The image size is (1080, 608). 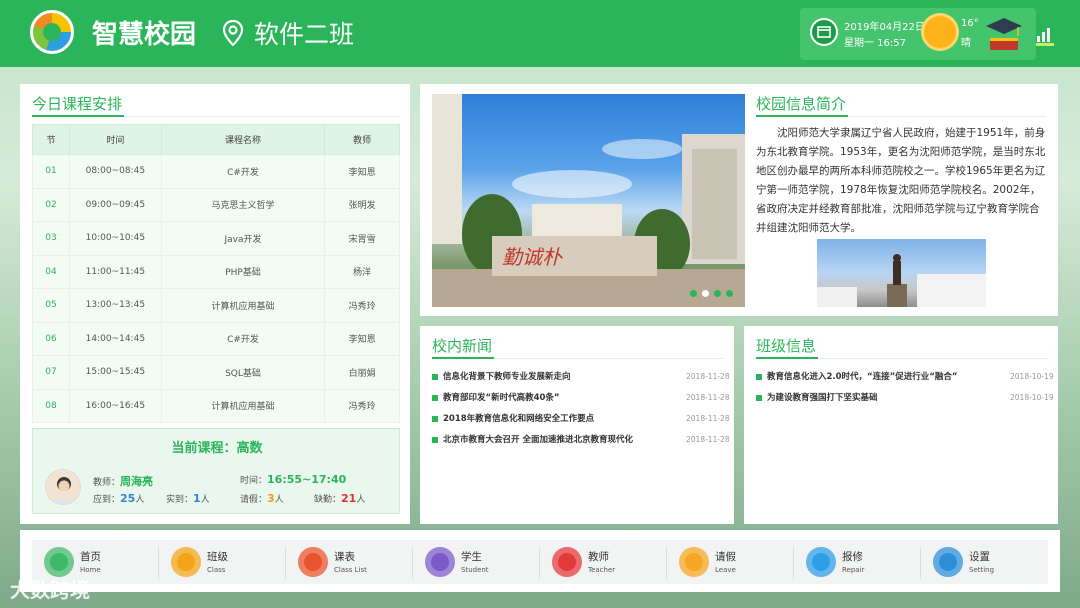 What do you see at coordinates (137, 481) in the screenshot?
I see `current-teacher: 周海亮` at bounding box center [137, 481].